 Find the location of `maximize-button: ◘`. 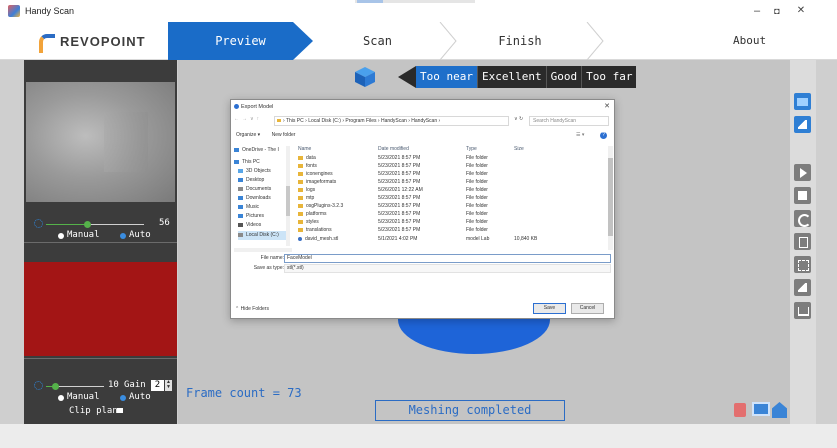

maximize-button: ◘ is located at coordinates (777, 11).